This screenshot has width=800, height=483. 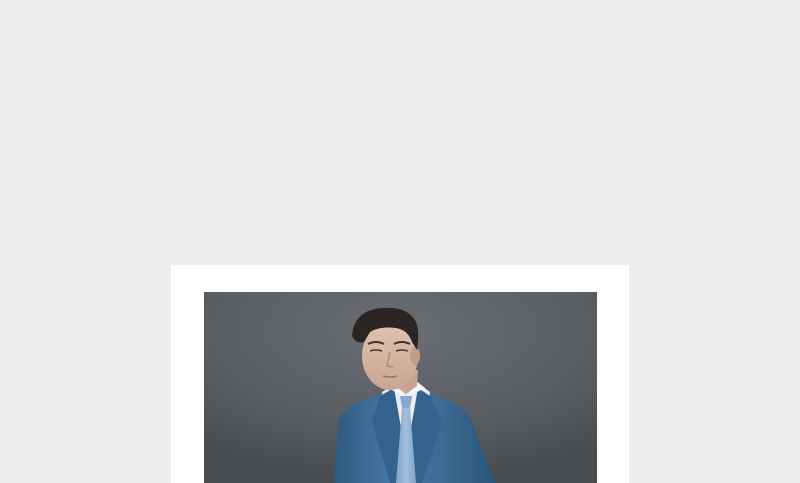 I want to click on ear, so click(x=415, y=356).